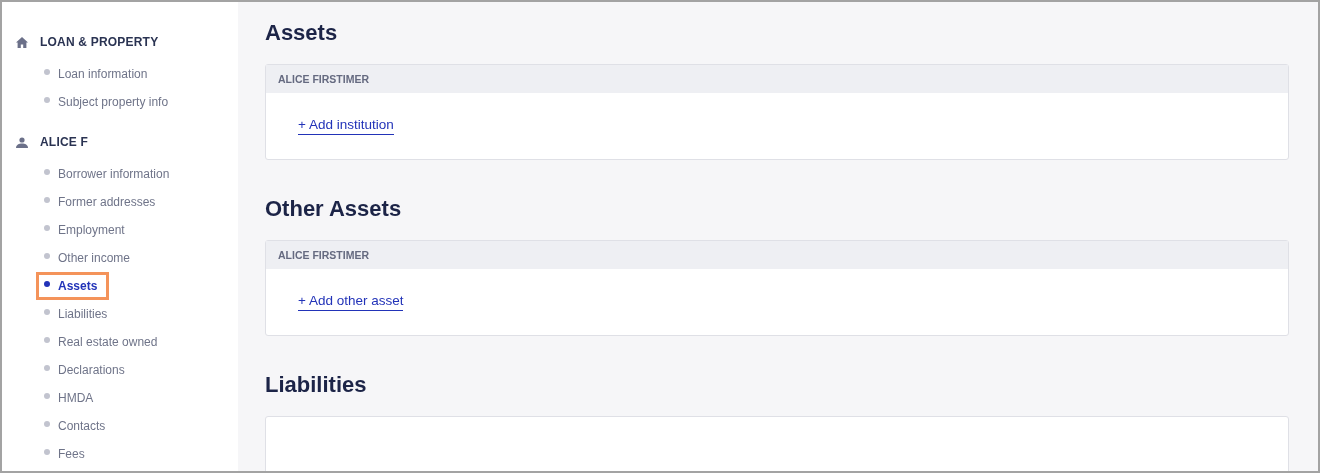  Describe the element at coordinates (64, 142) in the screenshot. I see `sidebar-group-label: ALICE F` at that location.